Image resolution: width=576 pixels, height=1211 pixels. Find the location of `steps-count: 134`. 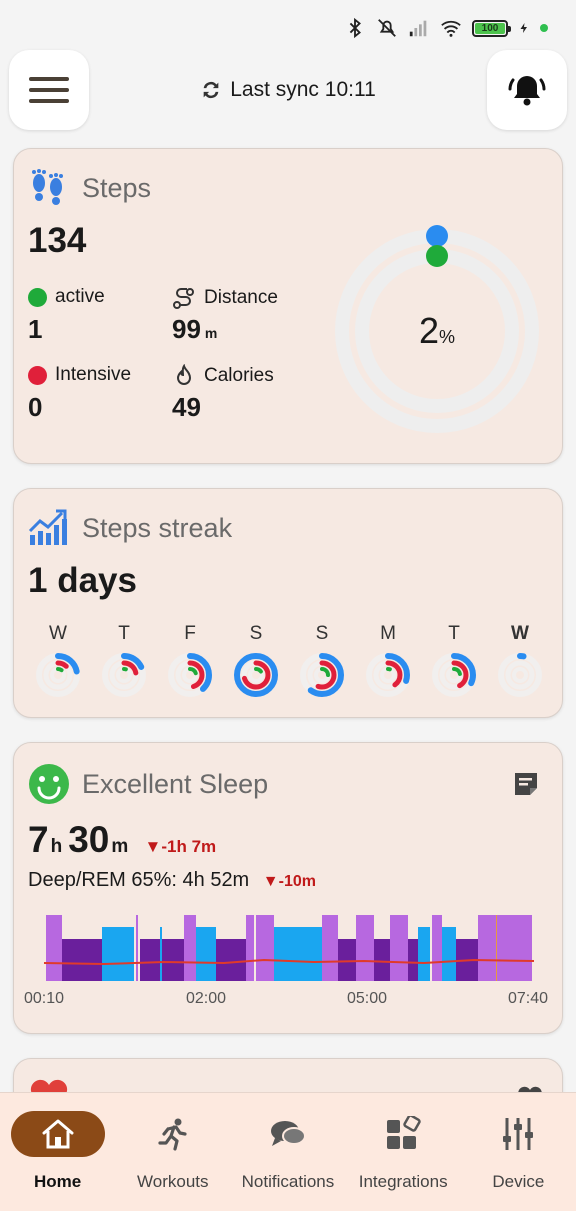

steps-count: 134 is located at coordinates (57, 240).